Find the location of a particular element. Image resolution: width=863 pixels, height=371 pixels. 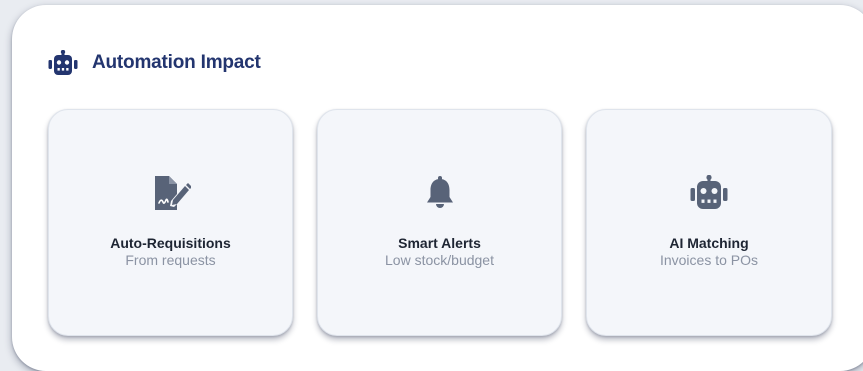

card-subtitle: From requests is located at coordinates (170, 260).